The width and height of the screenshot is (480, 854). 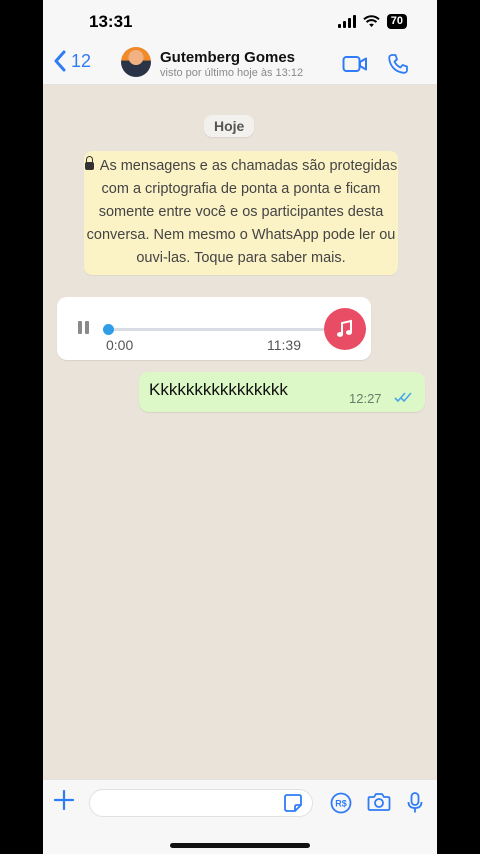 I want to click on unread-count: 12, so click(x=81, y=60).